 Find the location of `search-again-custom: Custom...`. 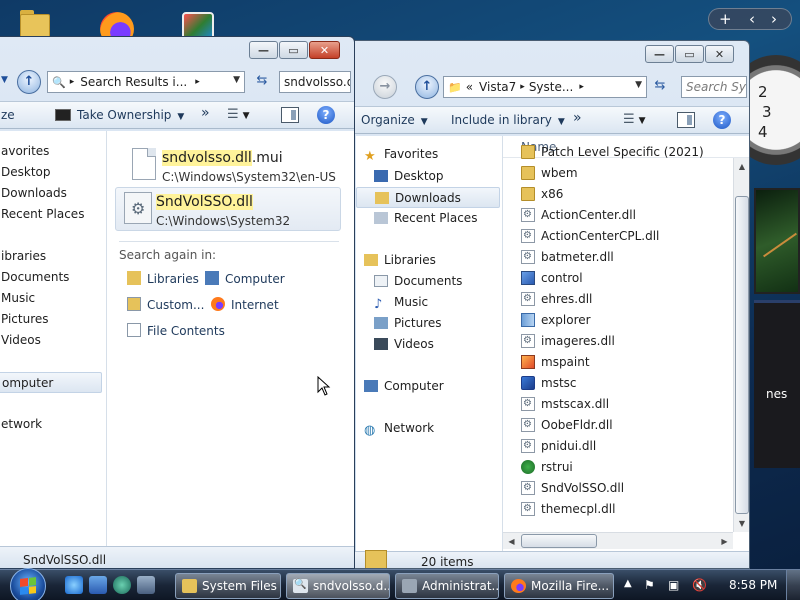

search-again-custom: Custom... is located at coordinates (165, 304).